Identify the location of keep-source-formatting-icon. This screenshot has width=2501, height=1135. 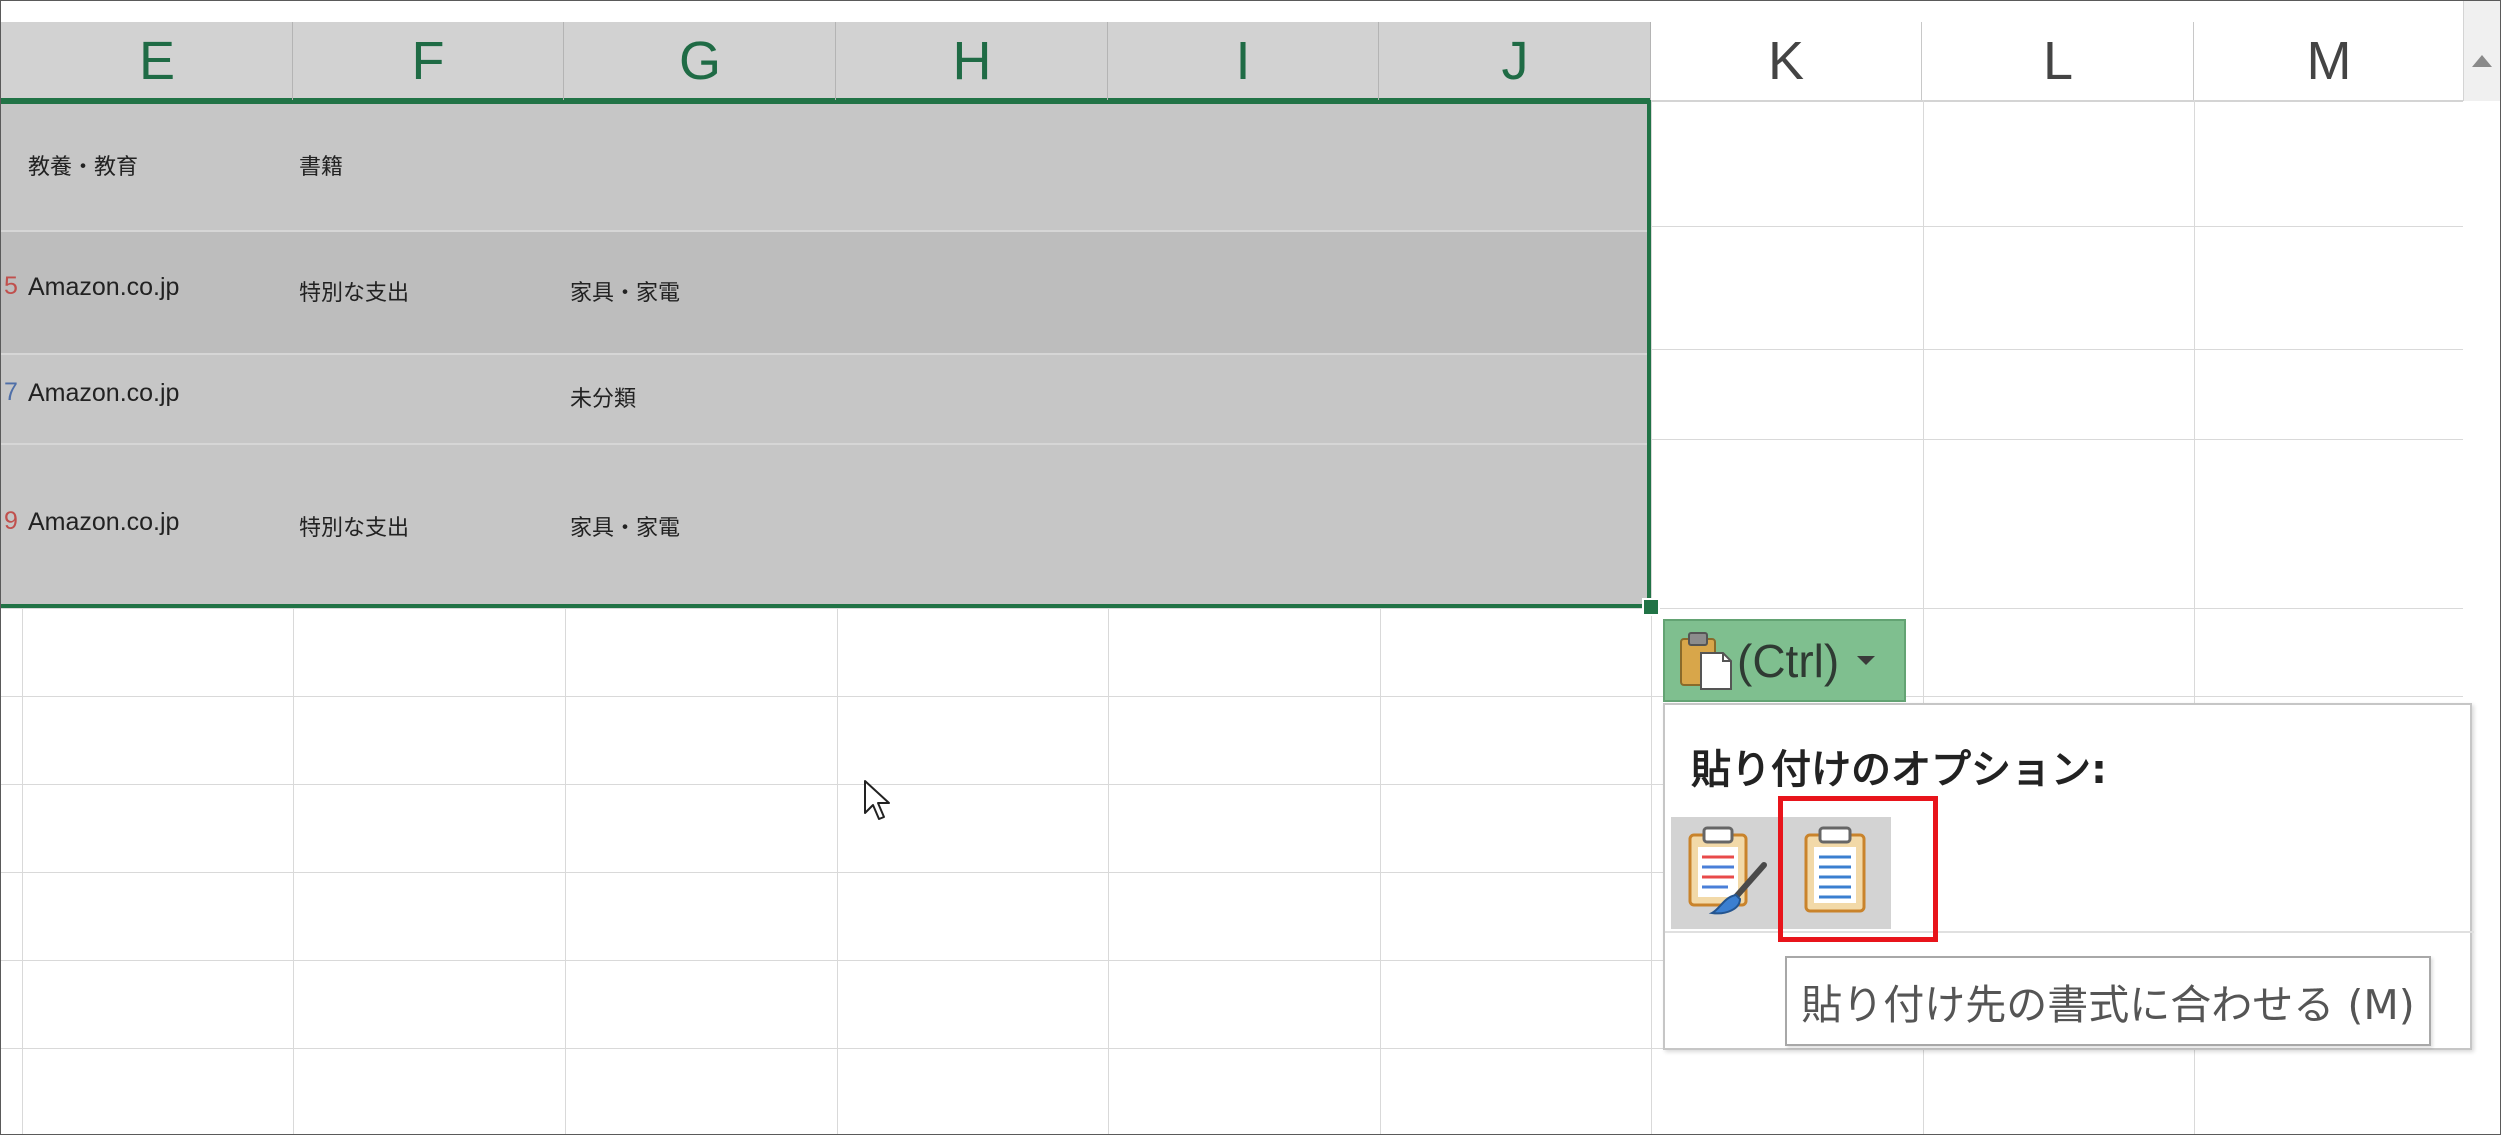
(1726, 873).